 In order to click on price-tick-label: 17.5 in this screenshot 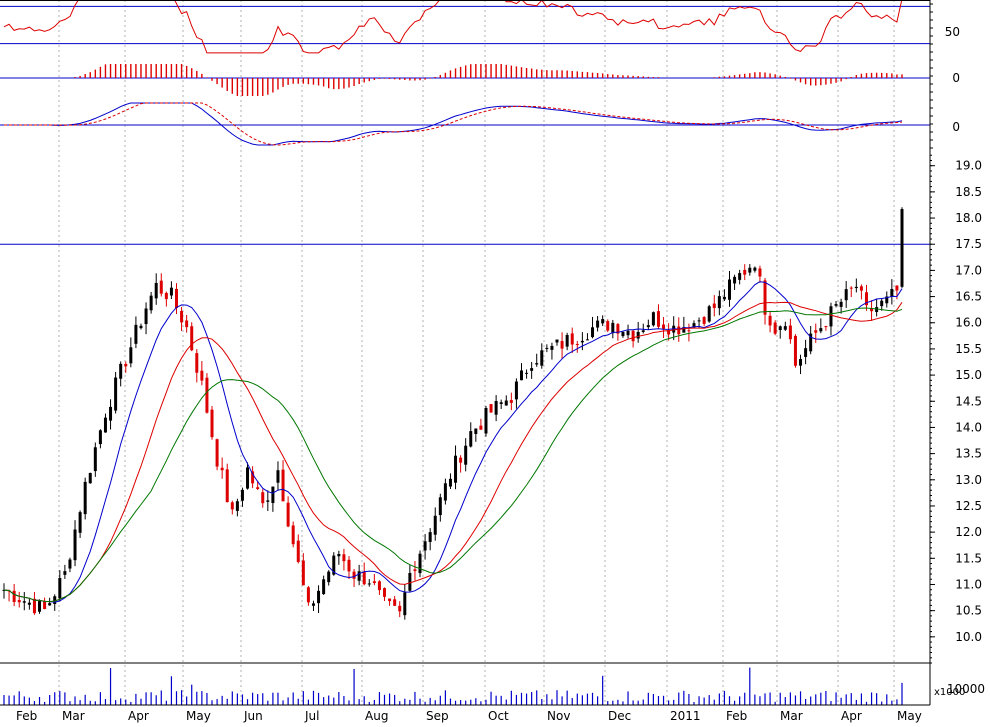, I will do `click(968, 244)`.